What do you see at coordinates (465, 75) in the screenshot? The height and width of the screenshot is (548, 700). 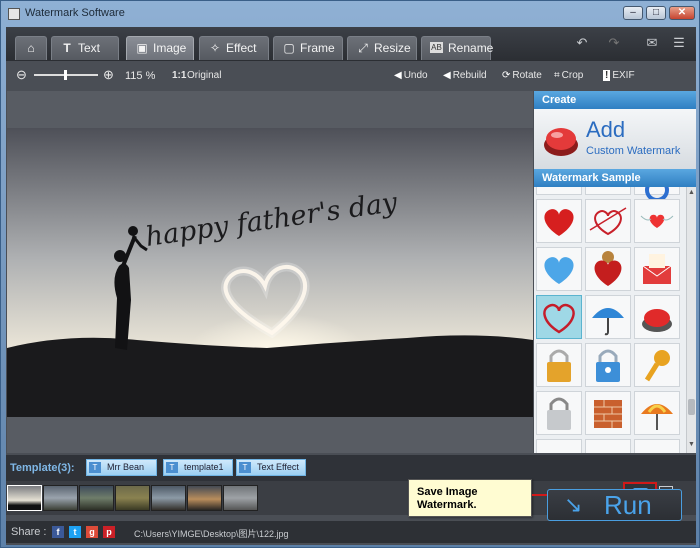 I see `rebuild-button: ◀ Rebuild` at bounding box center [465, 75].